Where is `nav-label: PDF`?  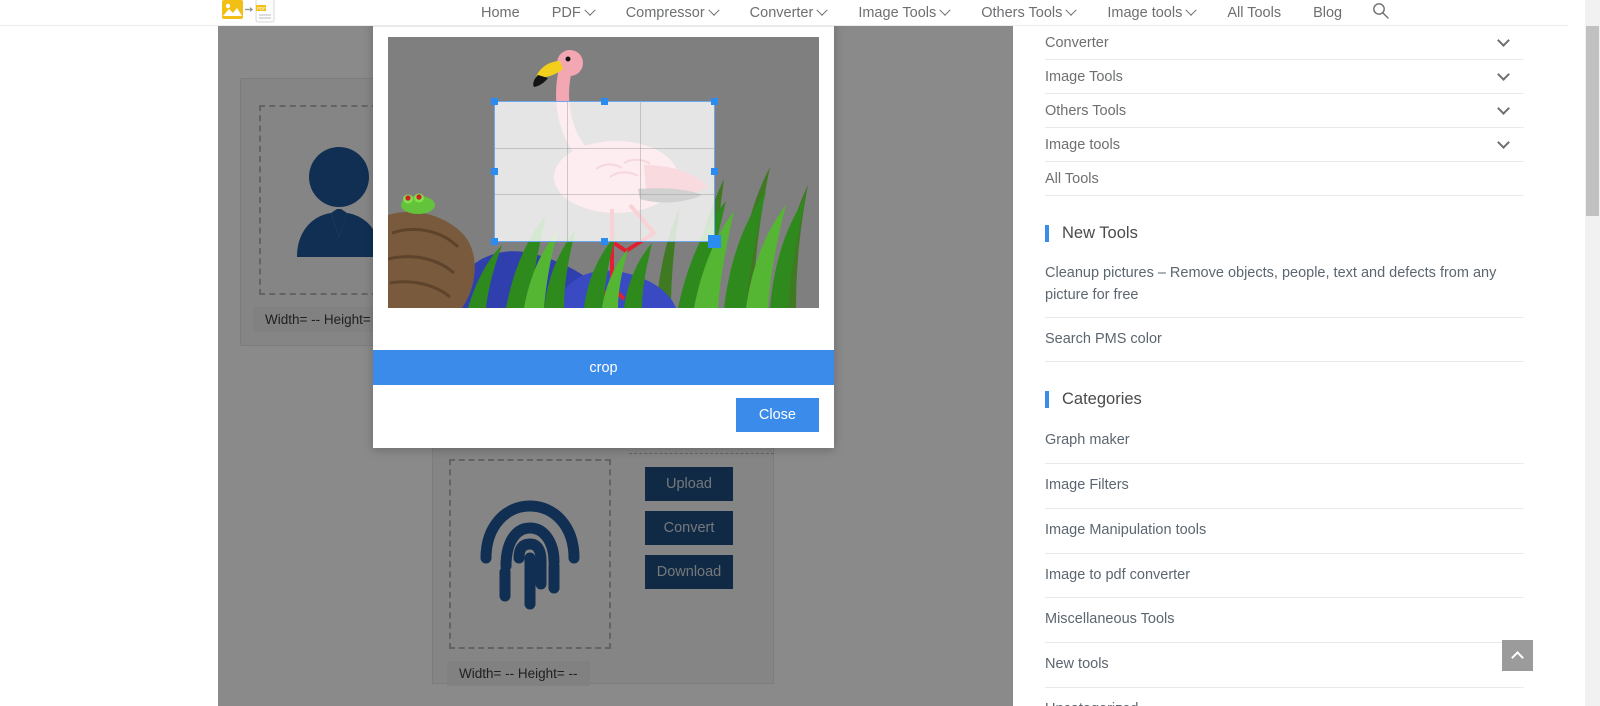
nav-label: PDF is located at coordinates (566, 12).